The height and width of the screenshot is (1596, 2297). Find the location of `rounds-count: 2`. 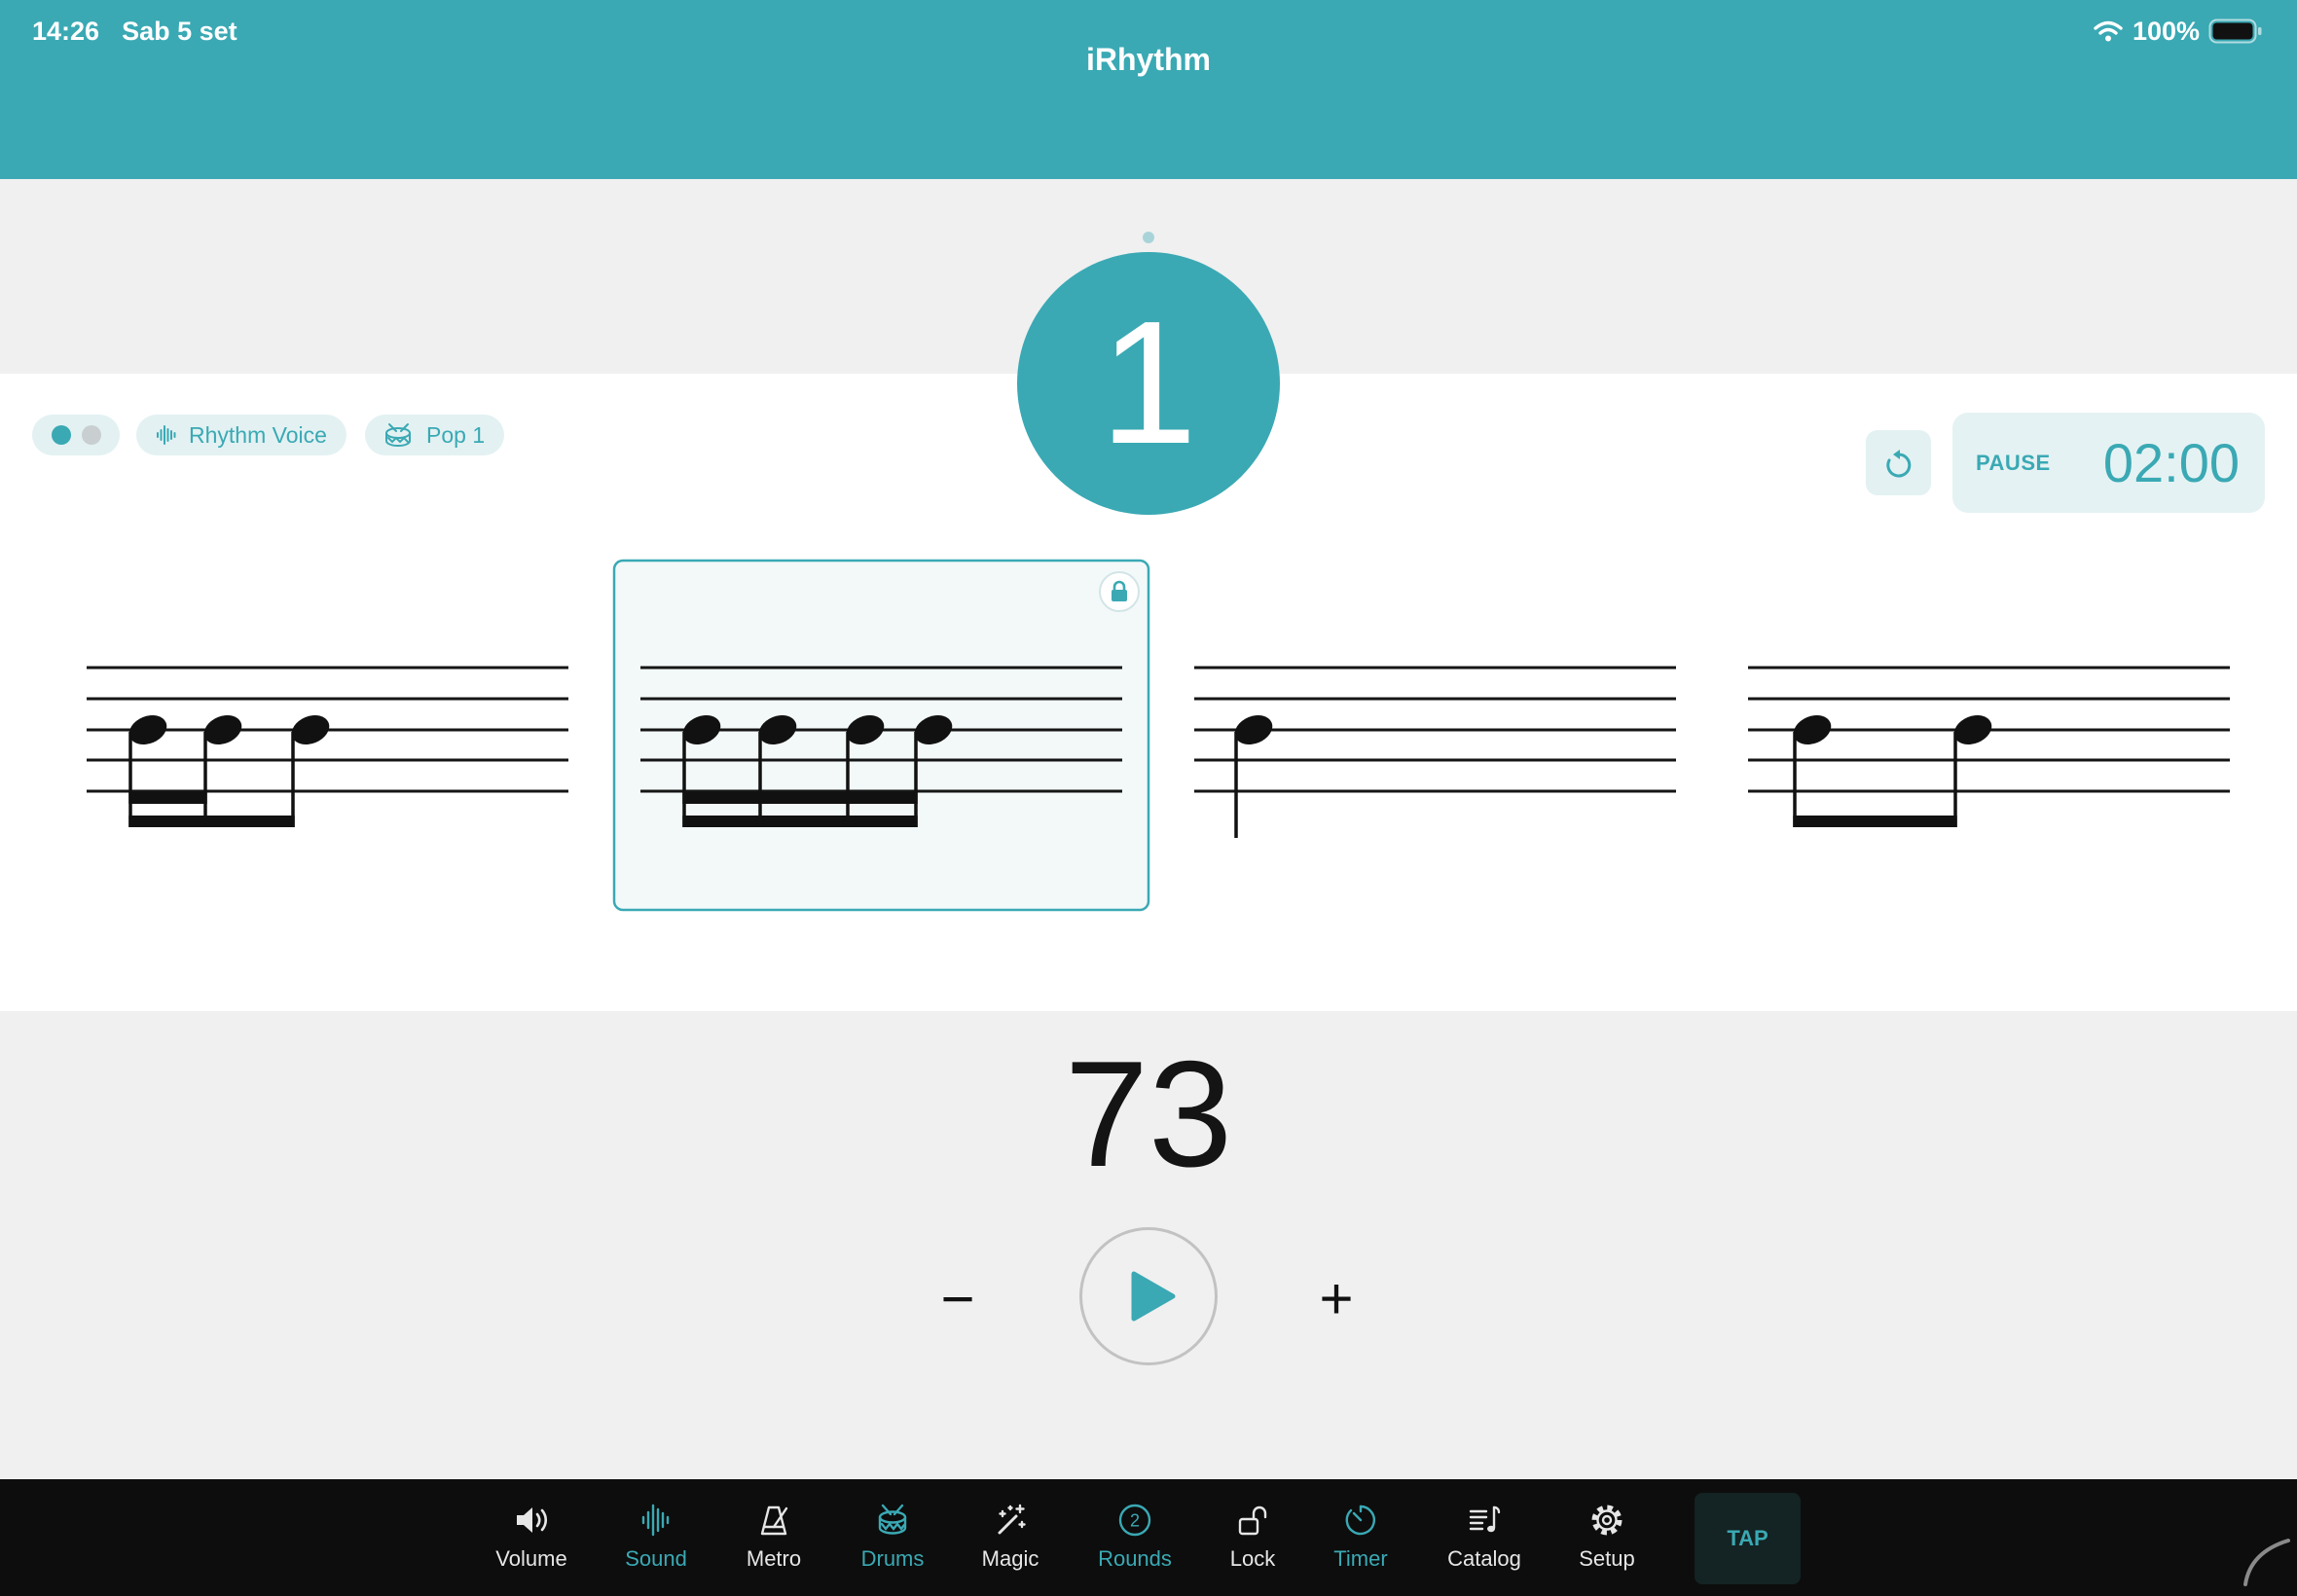

rounds-count: 2 is located at coordinates (1135, 1521).